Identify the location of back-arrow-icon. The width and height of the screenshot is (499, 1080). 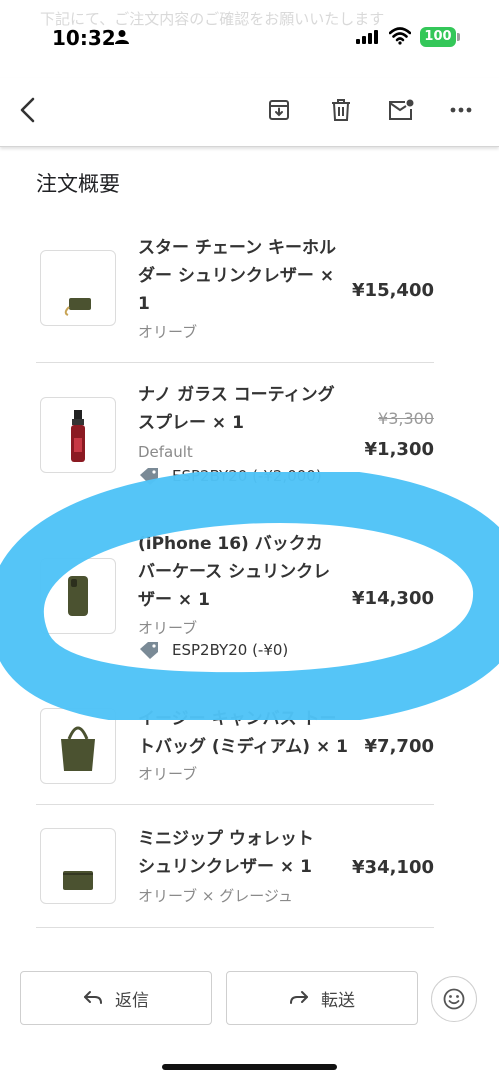
(27, 110).